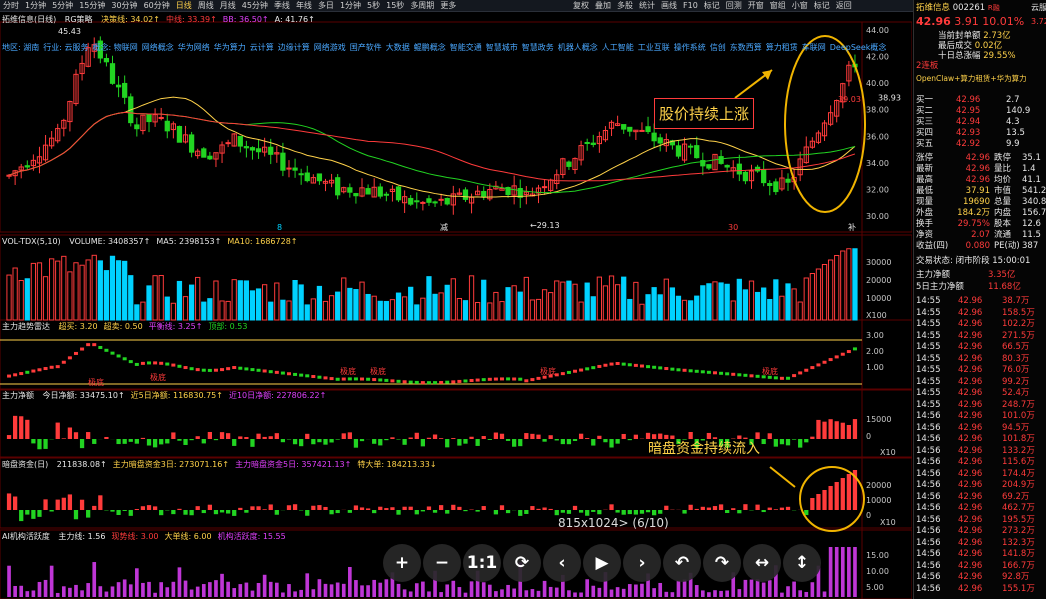 This screenshot has width=1046, height=599. I want to click on concept-tag: 网络概念, so click(158, 47).